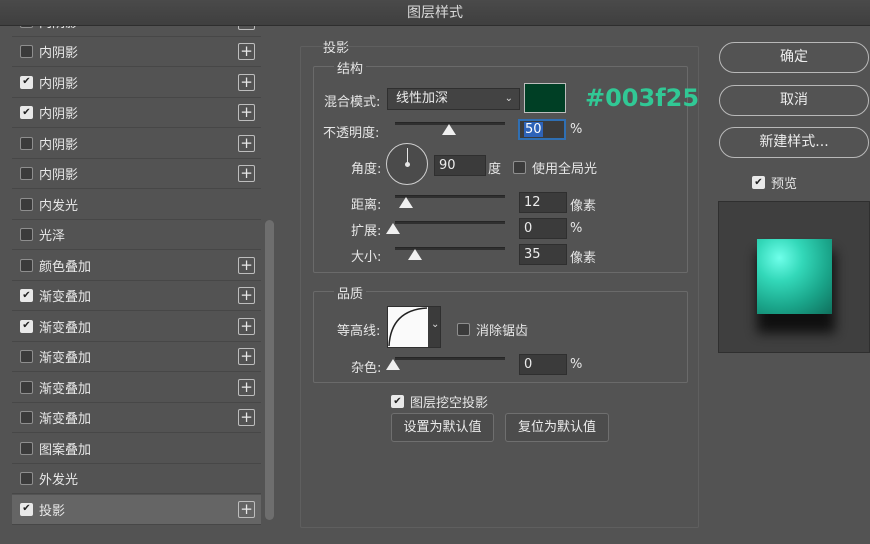  Describe the element at coordinates (794, 57) in the screenshot. I see `ok-button: 确定` at that location.